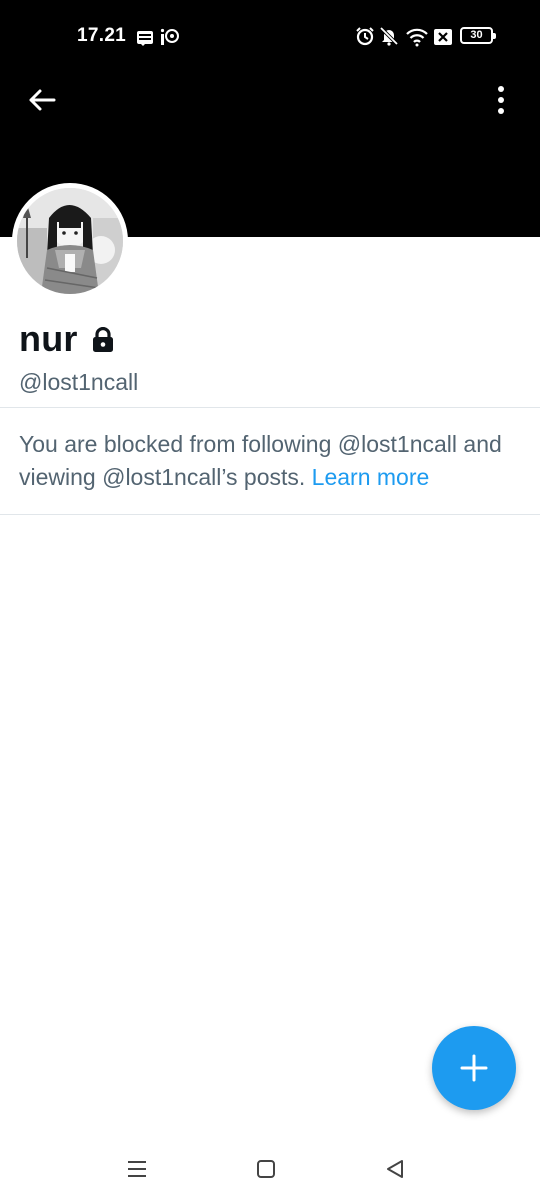 This screenshot has width=540, height=1200. I want to click on battery-icon: 30, so click(478, 35).